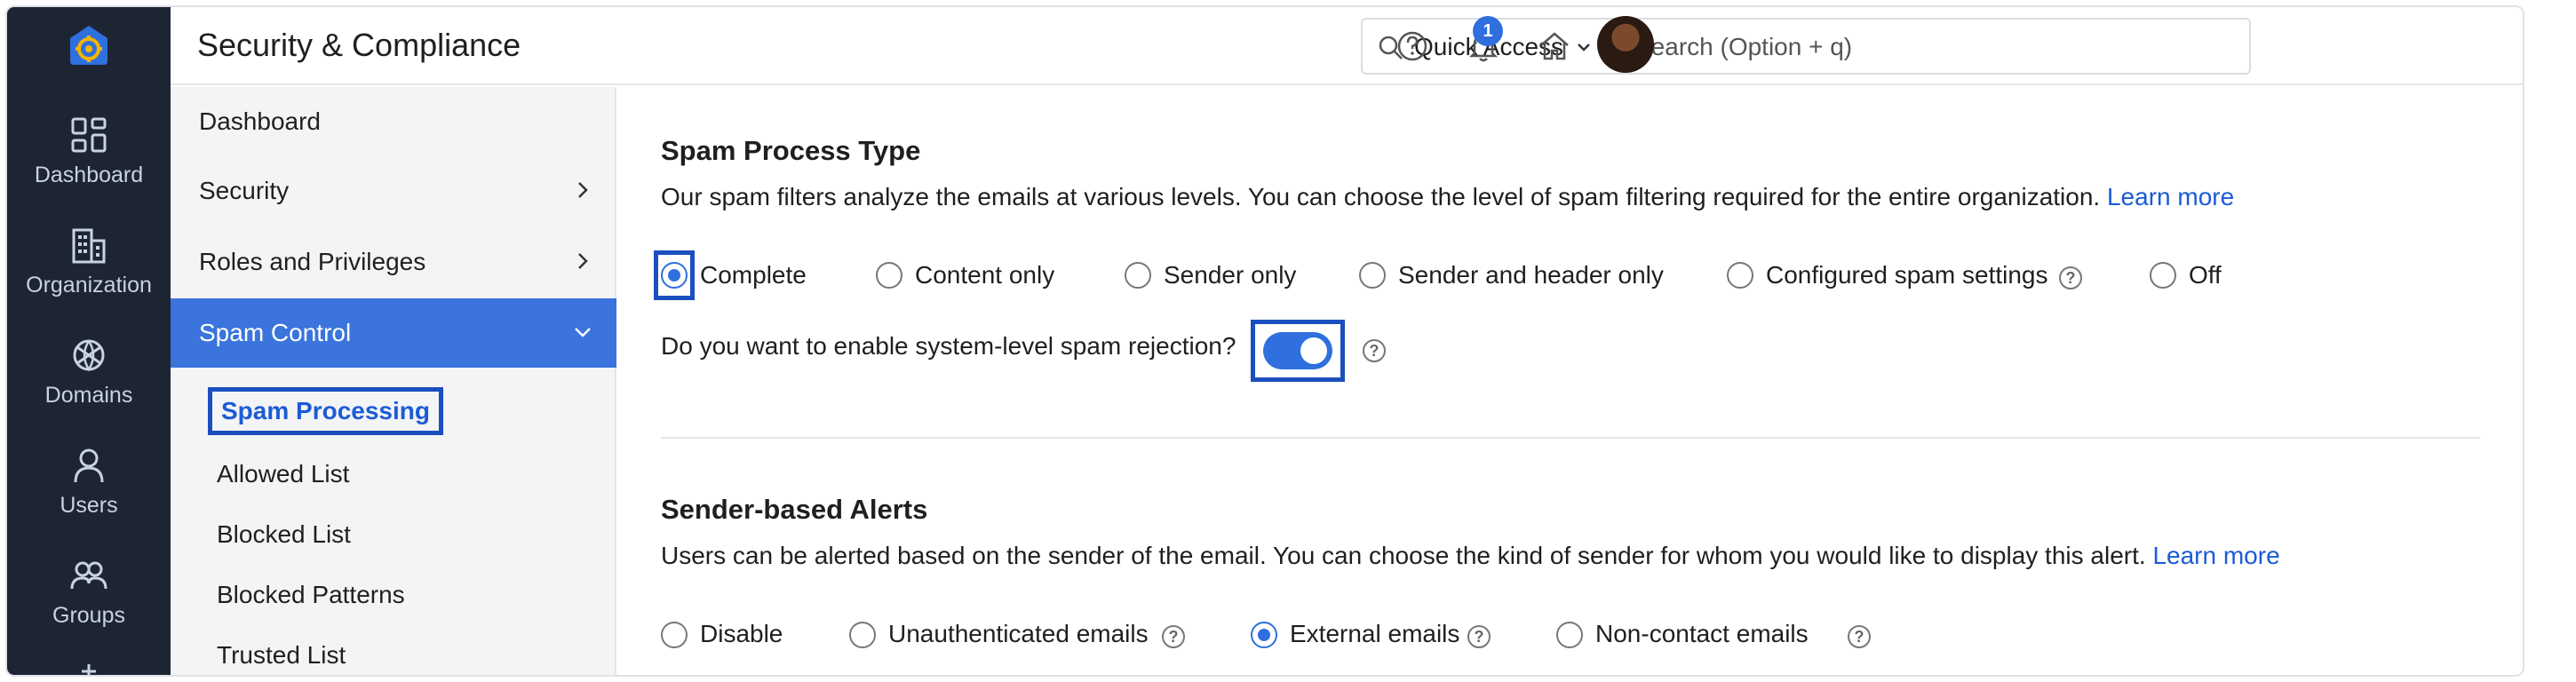 The width and height of the screenshot is (2576, 682). What do you see at coordinates (791, 151) in the screenshot?
I see `spam-process-title: Spam Process Type` at bounding box center [791, 151].